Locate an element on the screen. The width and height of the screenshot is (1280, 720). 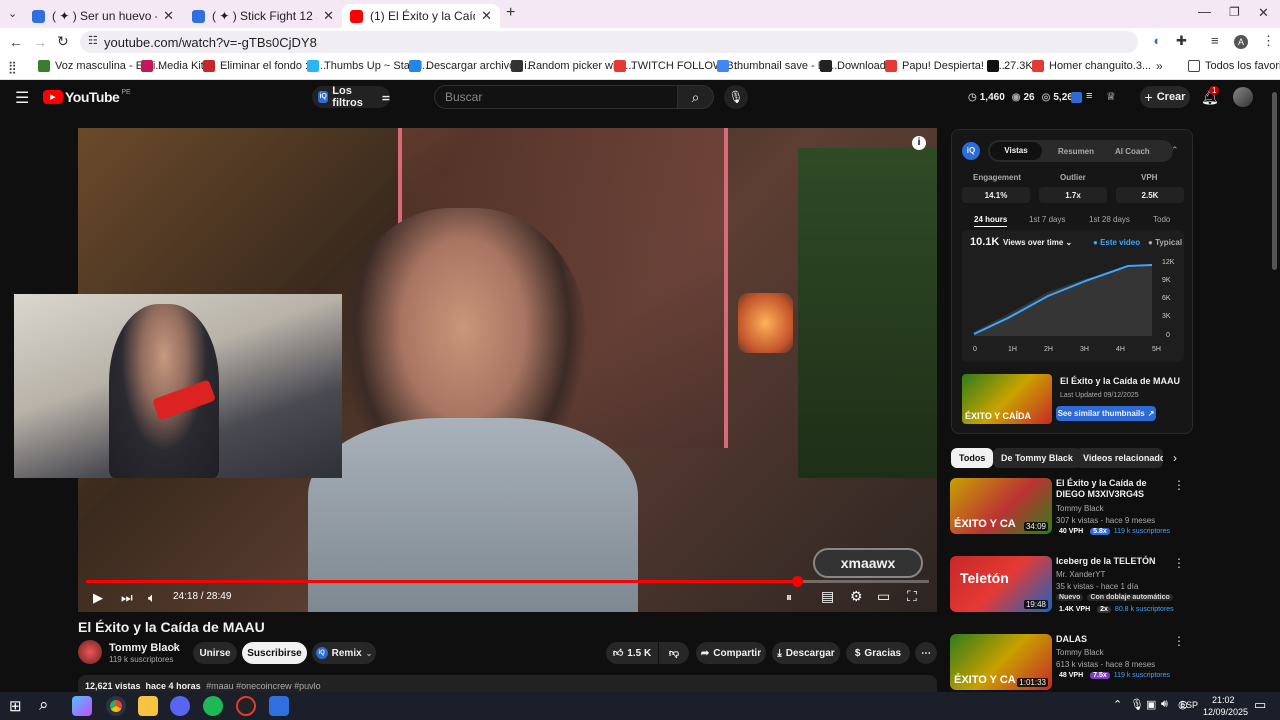
range-24h: 24 hours is located at coordinates (991, 221).